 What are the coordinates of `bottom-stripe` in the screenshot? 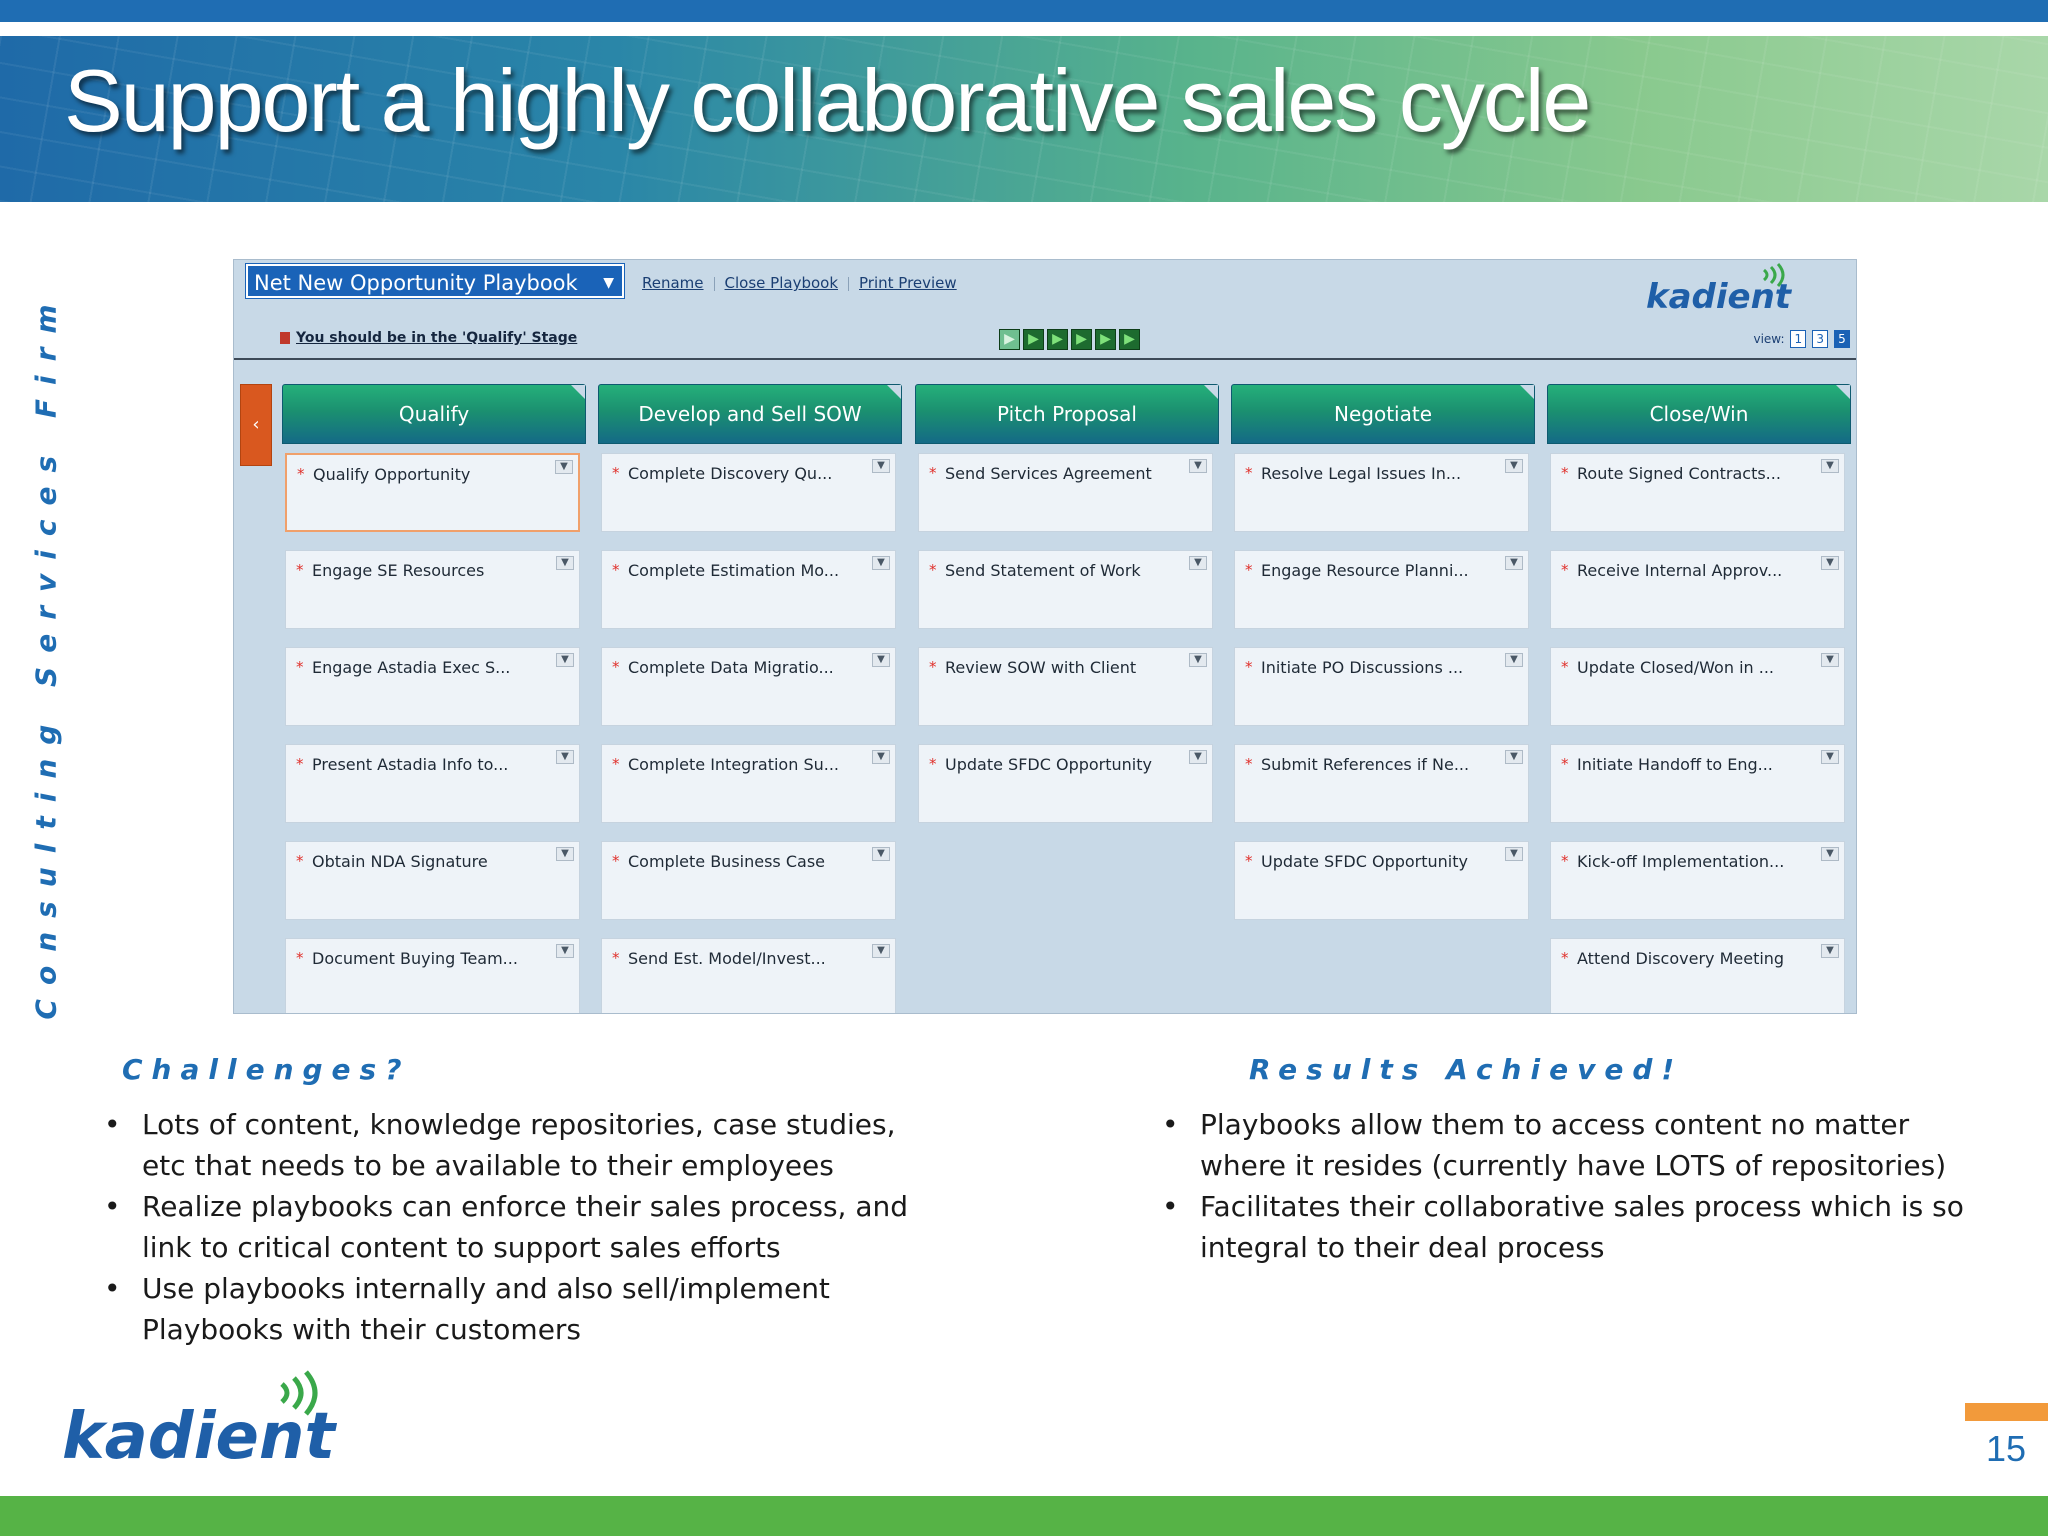 It's located at (1024, 1516).